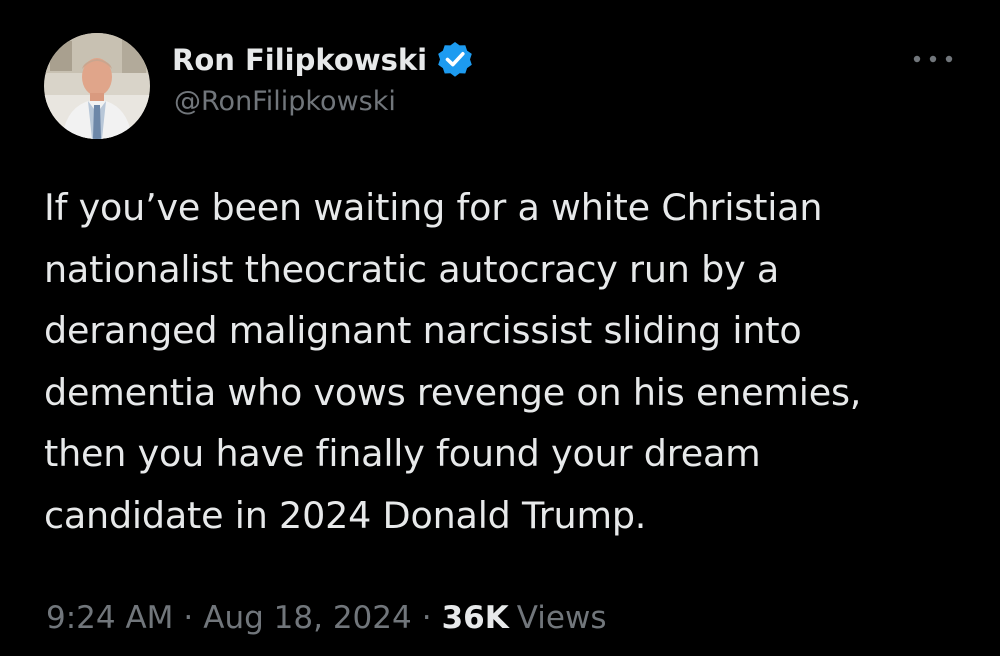  Describe the element at coordinates (345, 515) in the screenshot. I see `tweet-text-line: candidate in 2024 Donald Trump.` at that location.